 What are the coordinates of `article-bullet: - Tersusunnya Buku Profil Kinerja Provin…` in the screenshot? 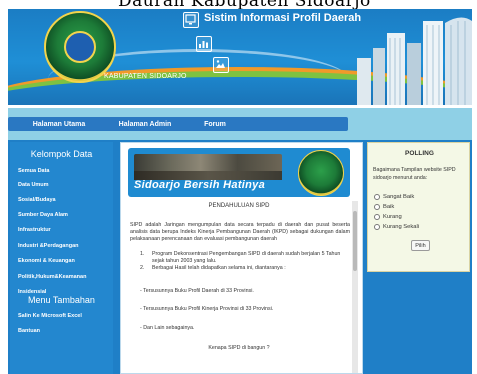 It's located at (207, 309).